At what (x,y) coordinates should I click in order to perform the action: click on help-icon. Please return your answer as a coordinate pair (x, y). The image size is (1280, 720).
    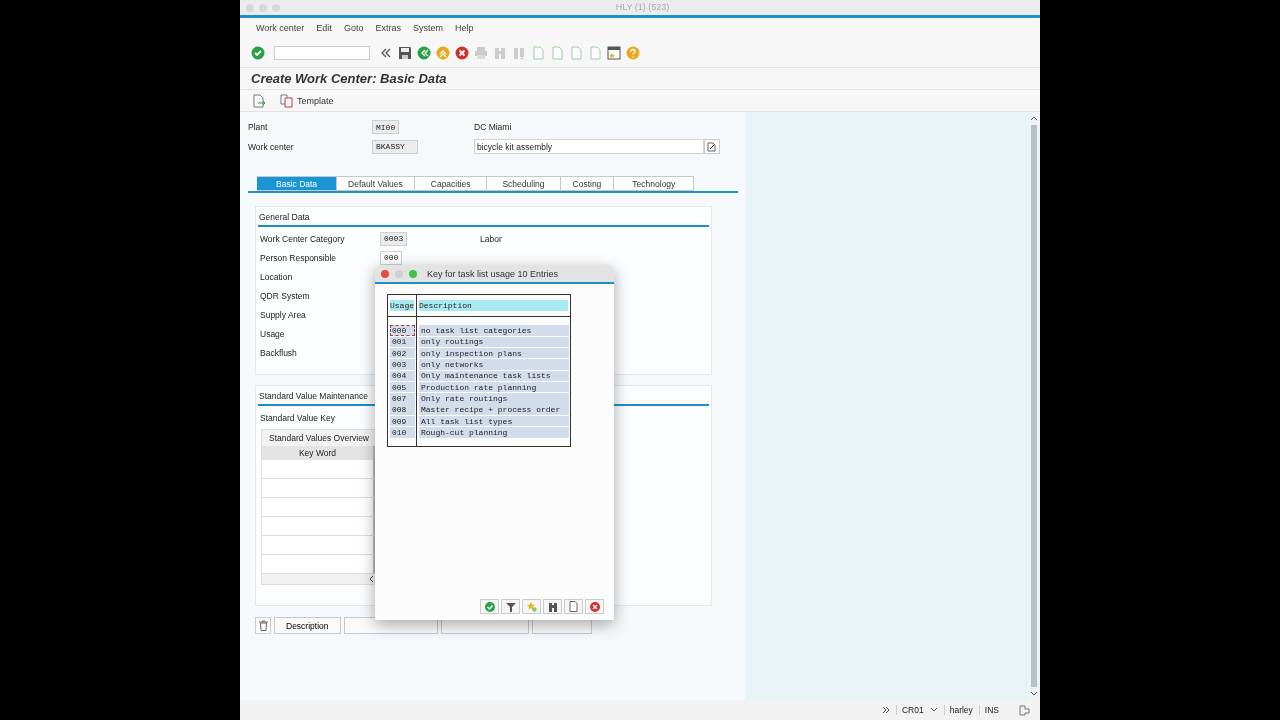
    Looking at the image, I should click on (633, 52).